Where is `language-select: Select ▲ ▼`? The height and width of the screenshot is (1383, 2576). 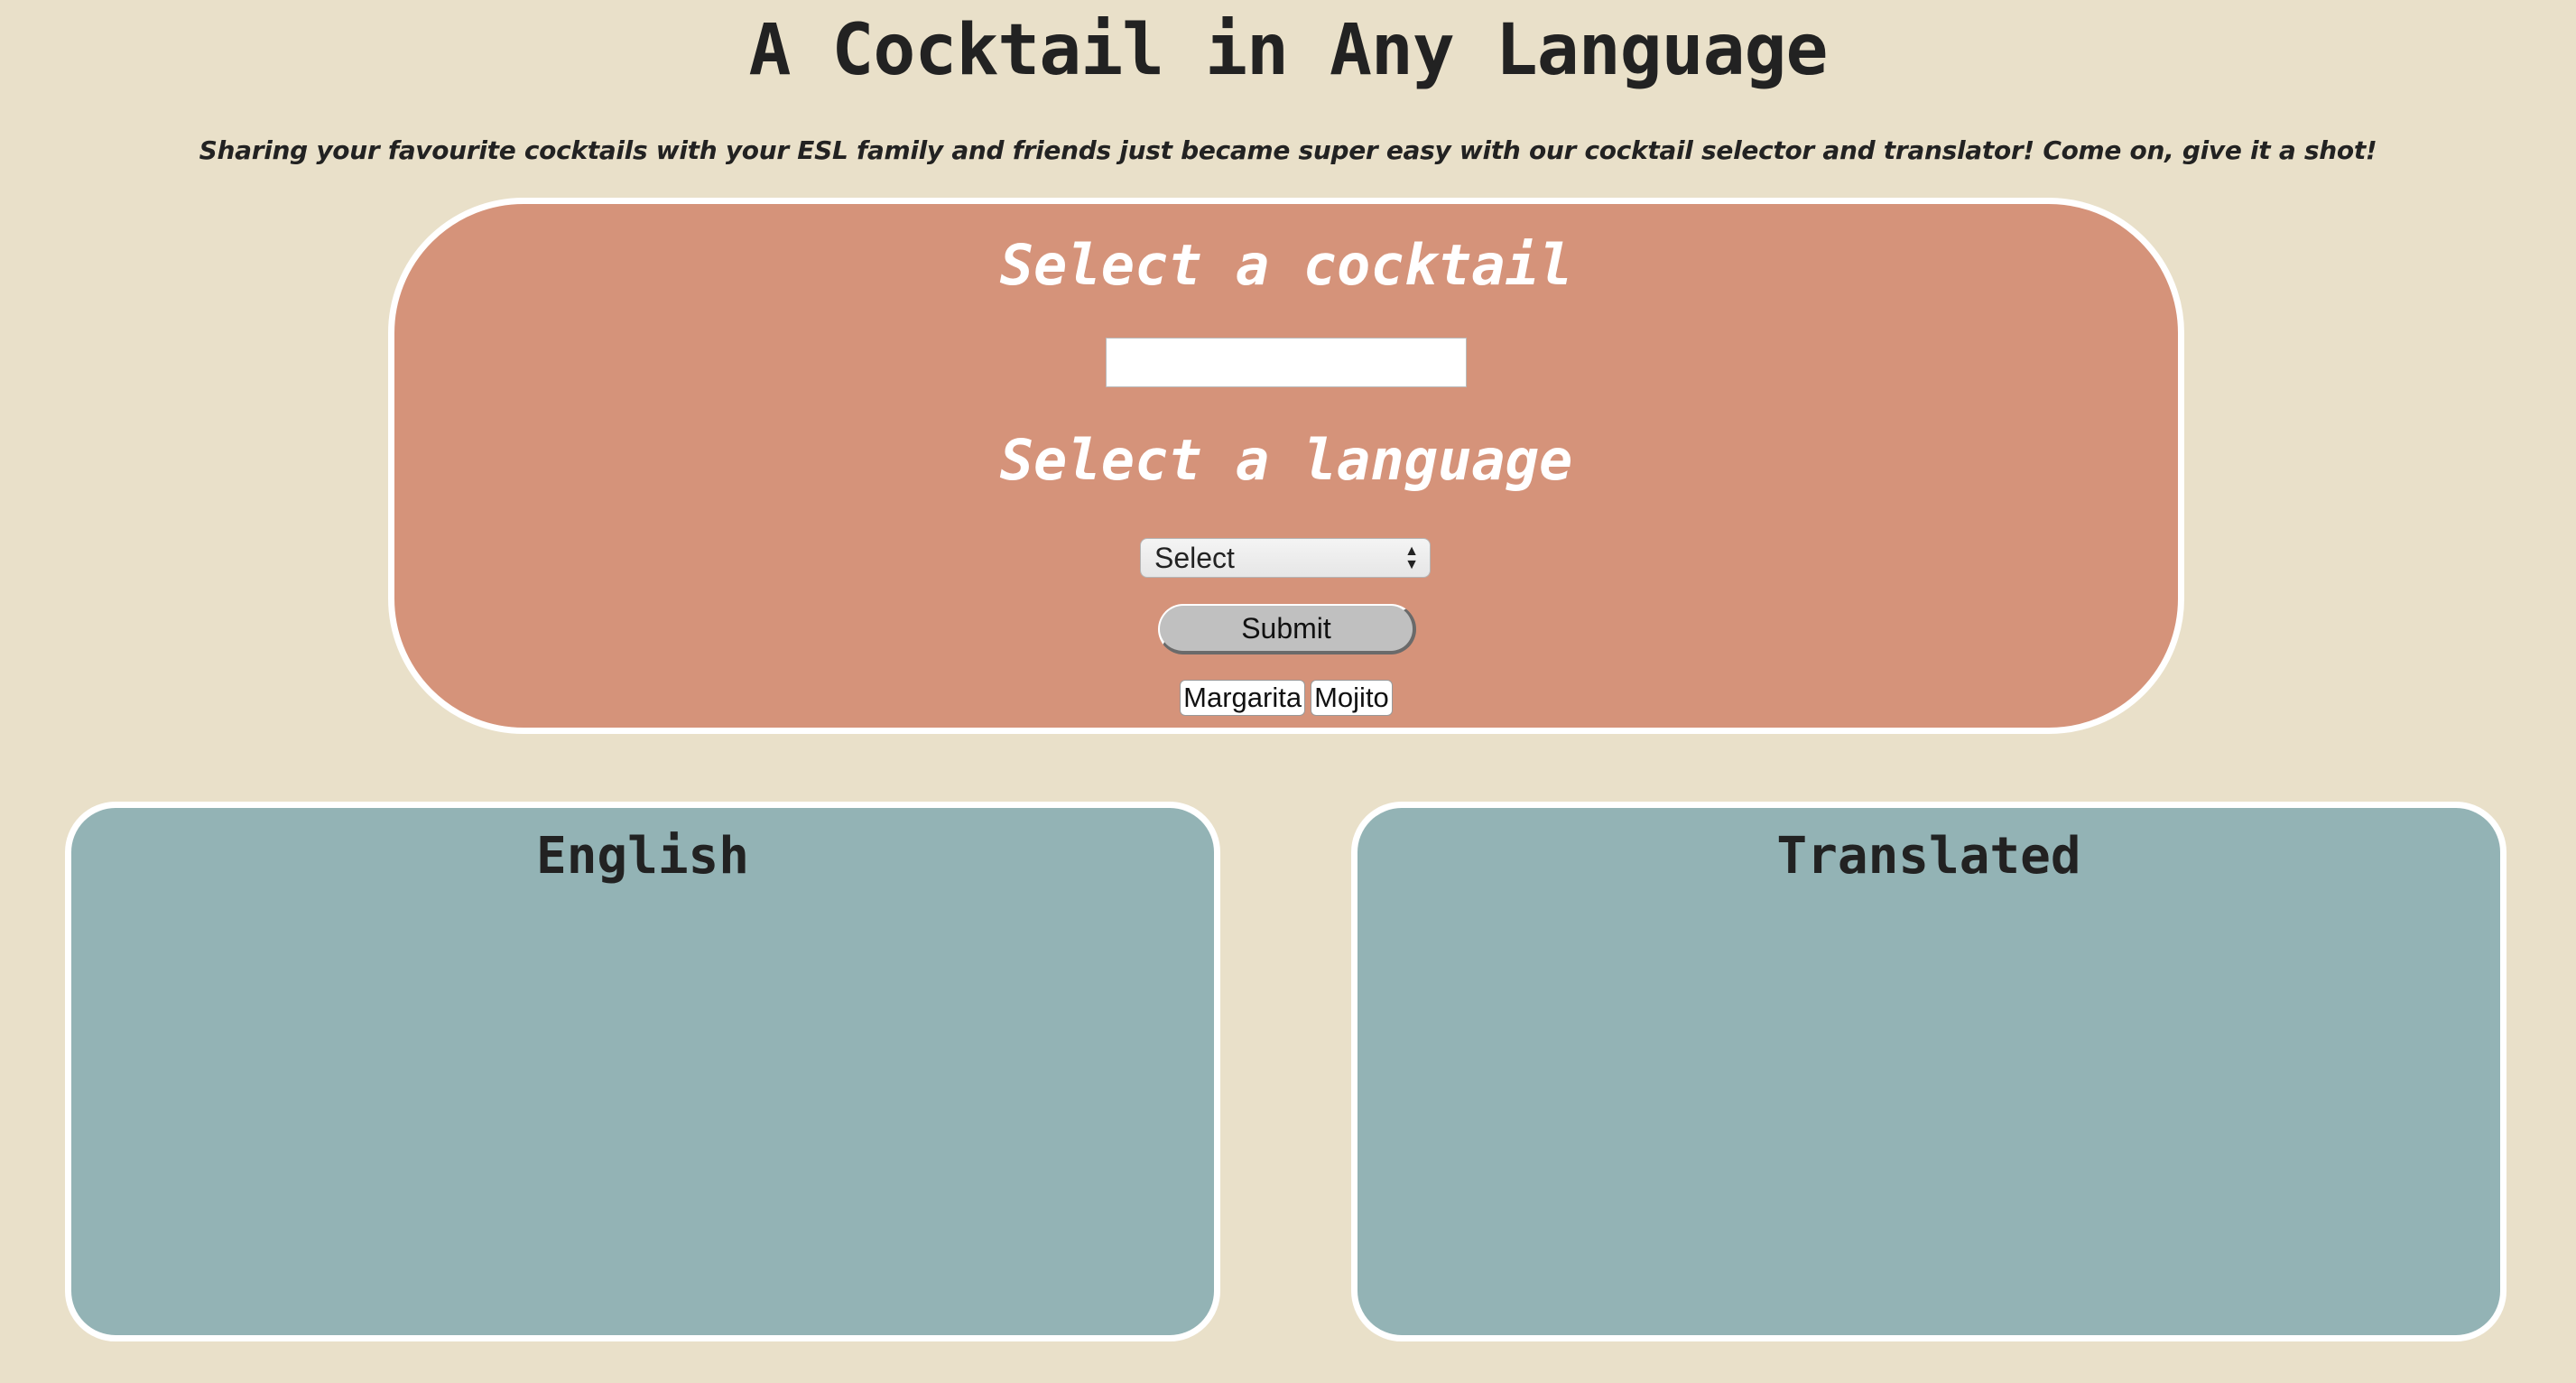 language-select: Select ▲ ▼ is located at coordinates (1285, 558).